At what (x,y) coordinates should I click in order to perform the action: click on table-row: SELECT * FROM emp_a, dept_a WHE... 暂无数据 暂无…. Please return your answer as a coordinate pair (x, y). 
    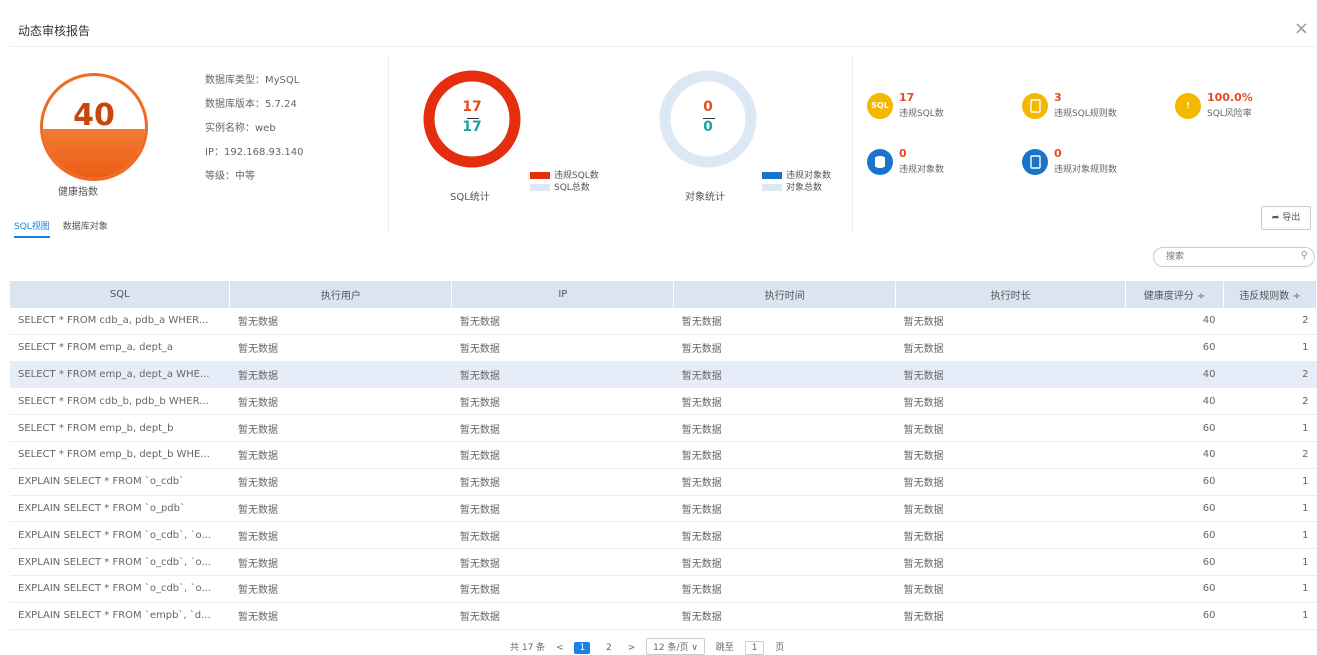
    Looking at the image, I should click on (663, 375).